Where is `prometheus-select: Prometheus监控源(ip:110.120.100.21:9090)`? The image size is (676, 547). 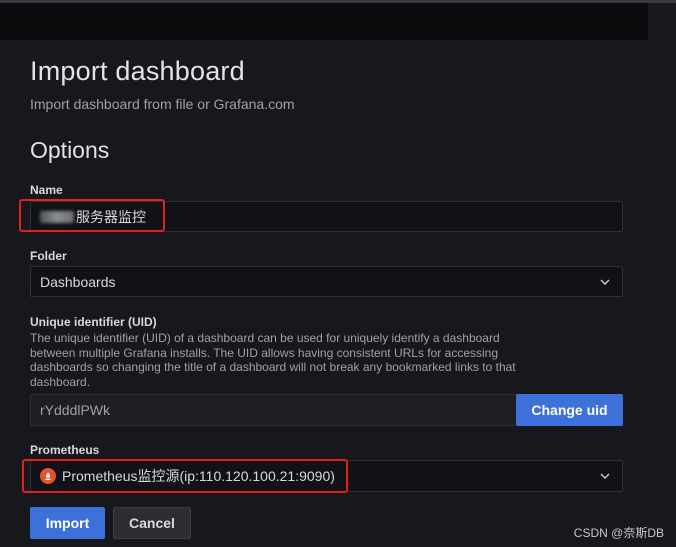
prometheus-select: Prometheus监控源(ip:110.120.100.21:9090) is located at coordinates (326, 476).